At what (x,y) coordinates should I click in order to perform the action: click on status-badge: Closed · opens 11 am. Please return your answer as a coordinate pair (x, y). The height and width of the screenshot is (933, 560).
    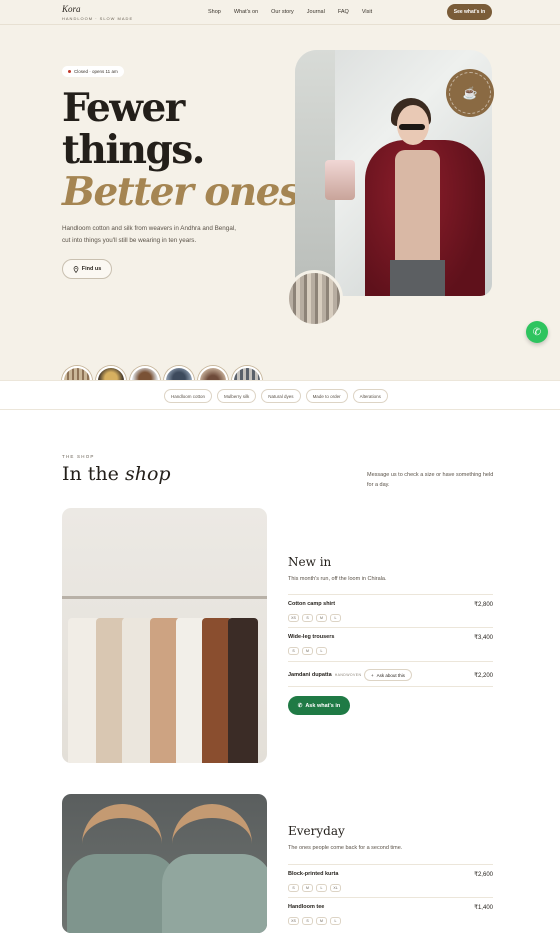
    Looking at the image, I should click on (93, 71).